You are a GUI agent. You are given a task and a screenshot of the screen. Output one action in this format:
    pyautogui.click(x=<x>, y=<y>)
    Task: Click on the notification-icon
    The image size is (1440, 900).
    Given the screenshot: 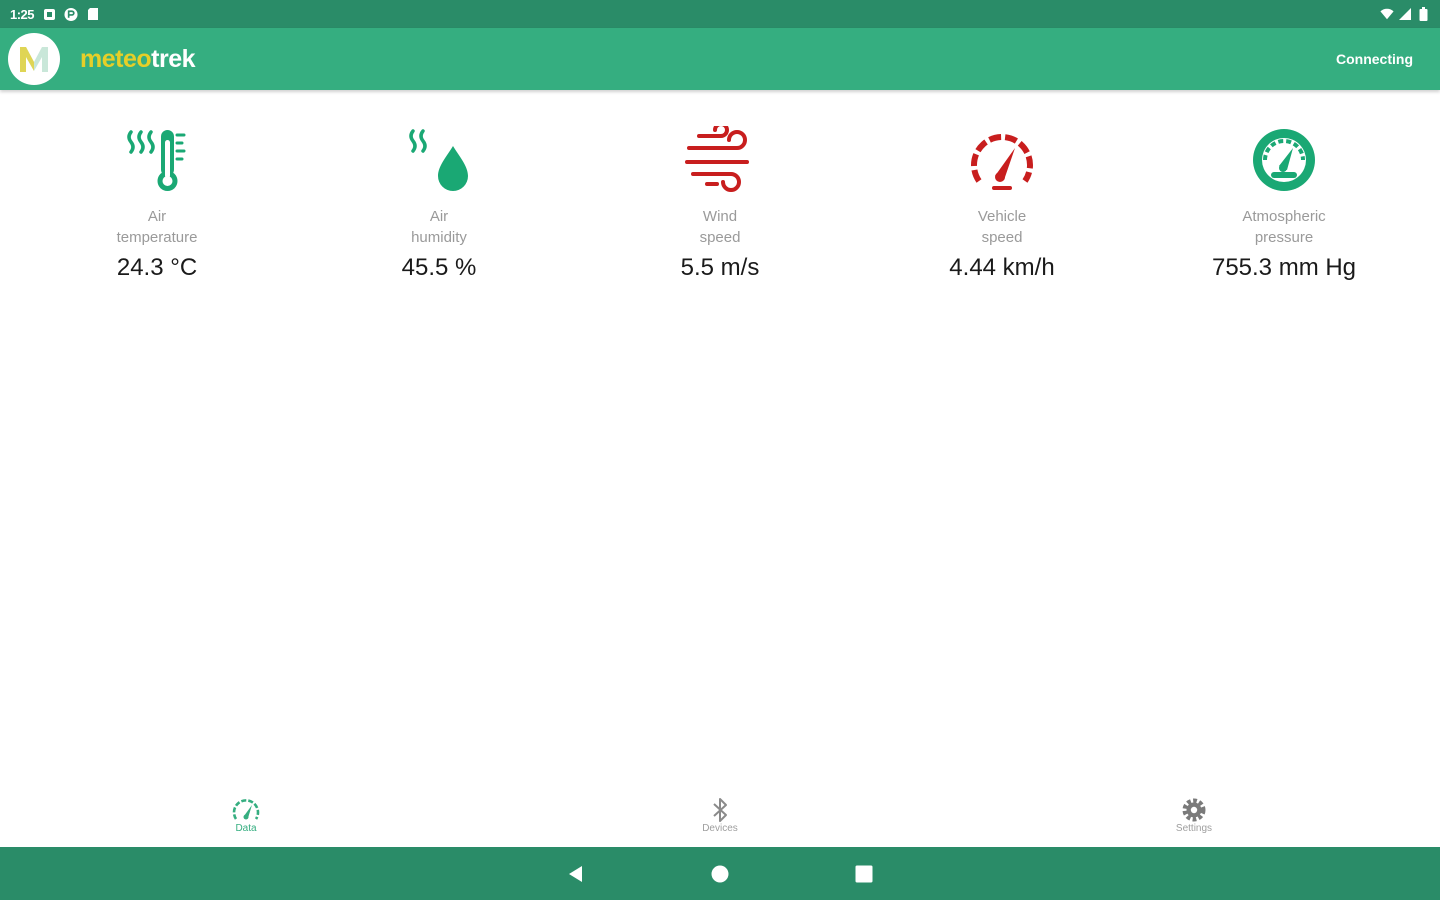 What is the action you would take?
    pyautogui.click(x=49, y=14)
    